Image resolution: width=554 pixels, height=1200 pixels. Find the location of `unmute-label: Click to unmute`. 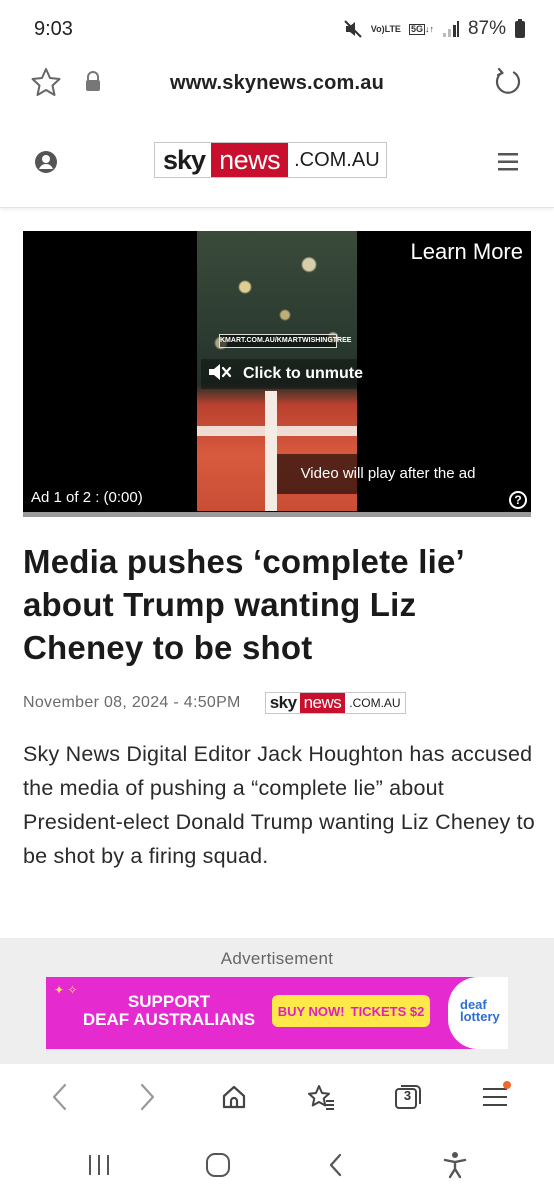

unmute-label: Click to unmute is located at coordinates (303, 373).